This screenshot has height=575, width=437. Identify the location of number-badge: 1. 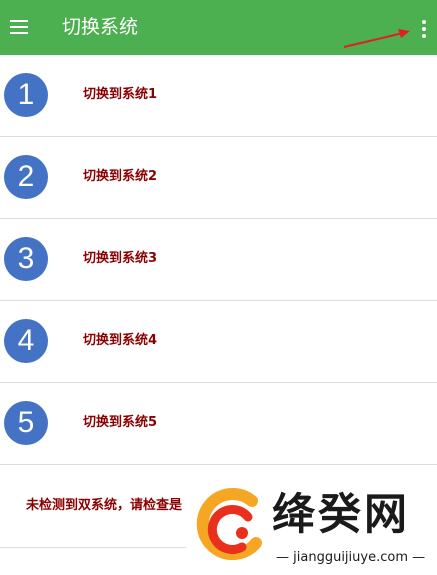
(26, 95).